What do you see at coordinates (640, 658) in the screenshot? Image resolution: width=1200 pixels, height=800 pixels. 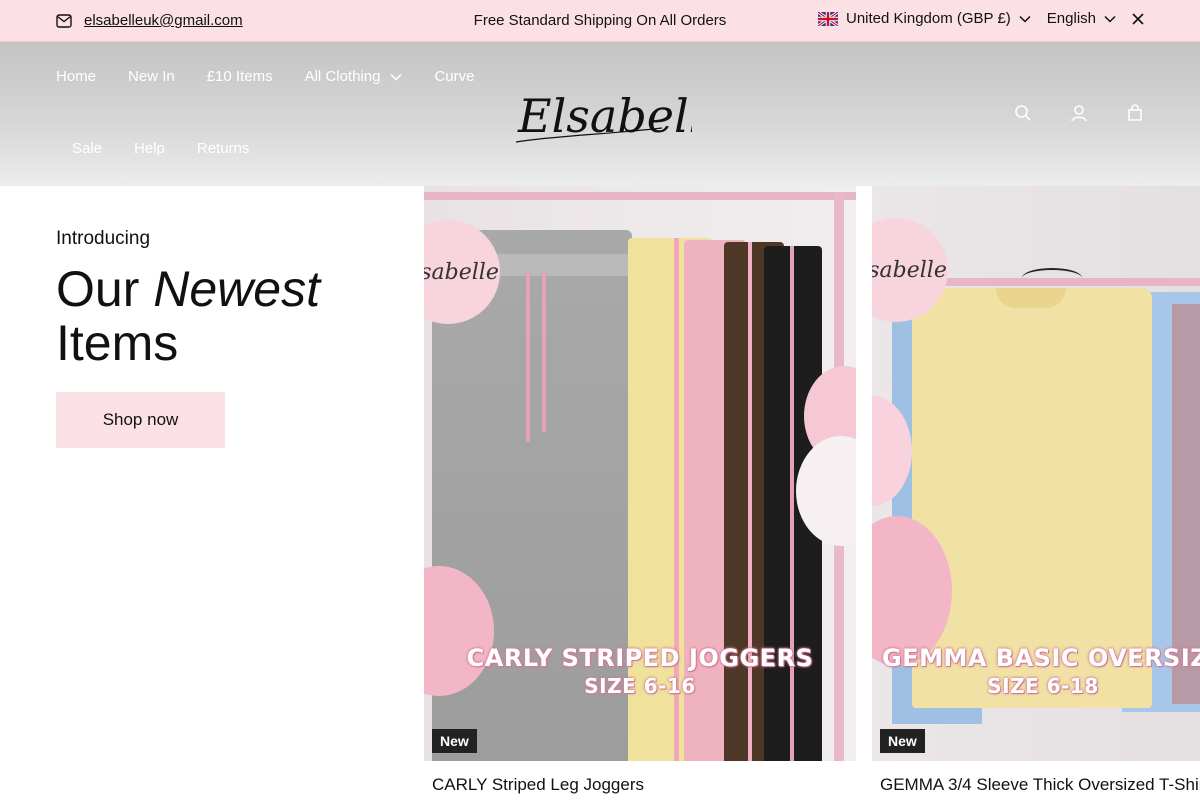 I see `product-overlay-title: CARLY STRIPED JOGGERS` at bounding box center [640, 658].